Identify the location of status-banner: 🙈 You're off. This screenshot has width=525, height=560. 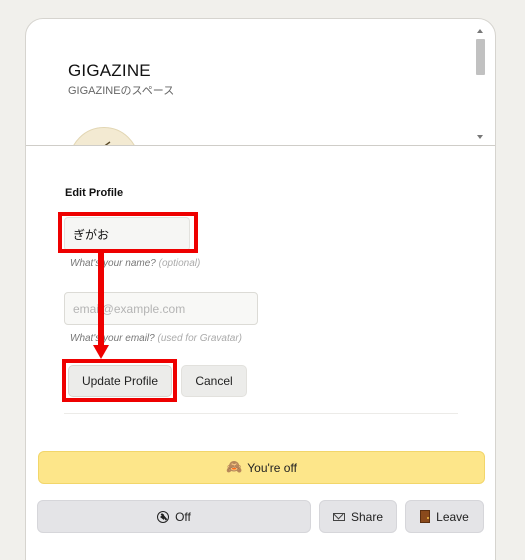
(261, 467).